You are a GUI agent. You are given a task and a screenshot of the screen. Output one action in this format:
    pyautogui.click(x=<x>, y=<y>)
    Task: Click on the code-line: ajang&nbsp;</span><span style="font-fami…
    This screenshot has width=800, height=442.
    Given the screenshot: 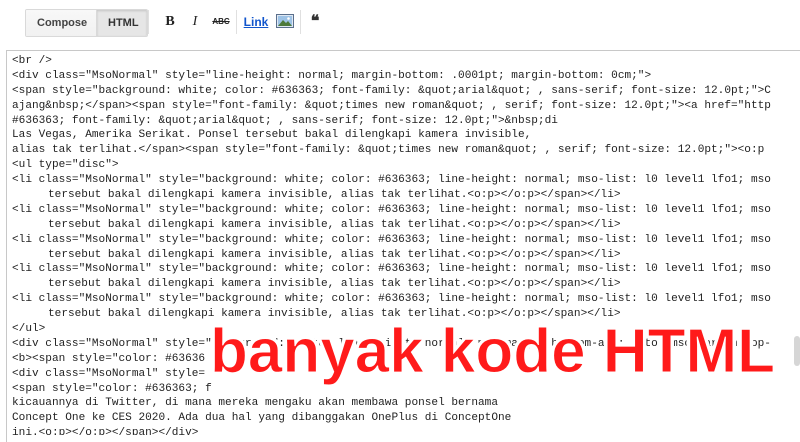 What is the action you would take?
    pyautogui.click(x=391, y=105)
    